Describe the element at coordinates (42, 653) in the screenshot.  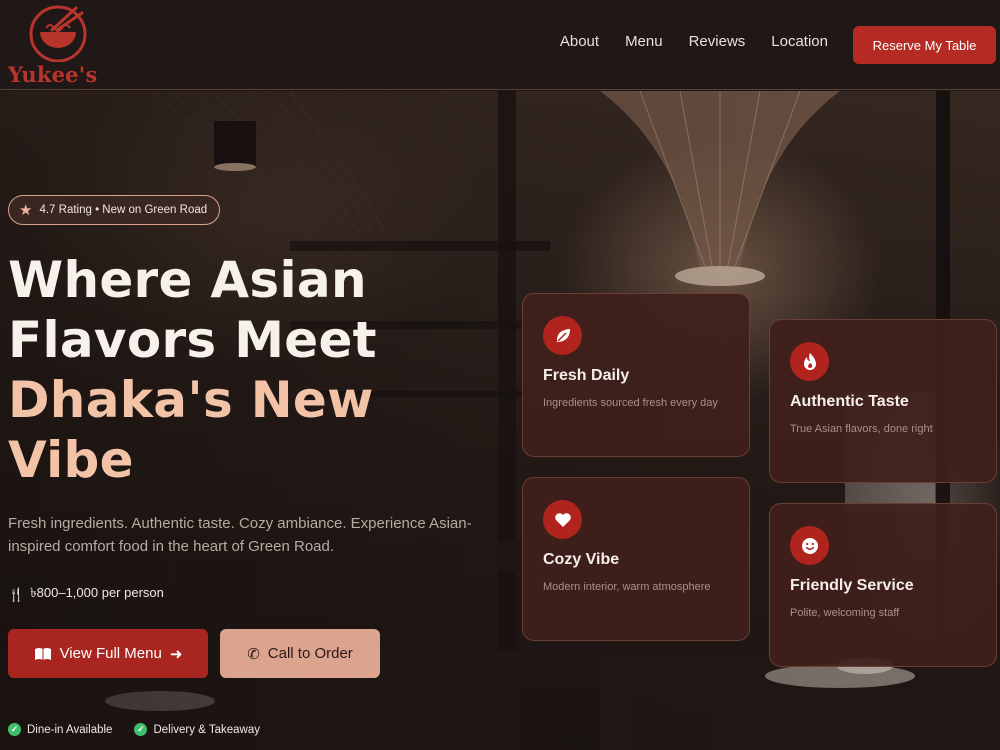
I see `book-open-icon` at that location.